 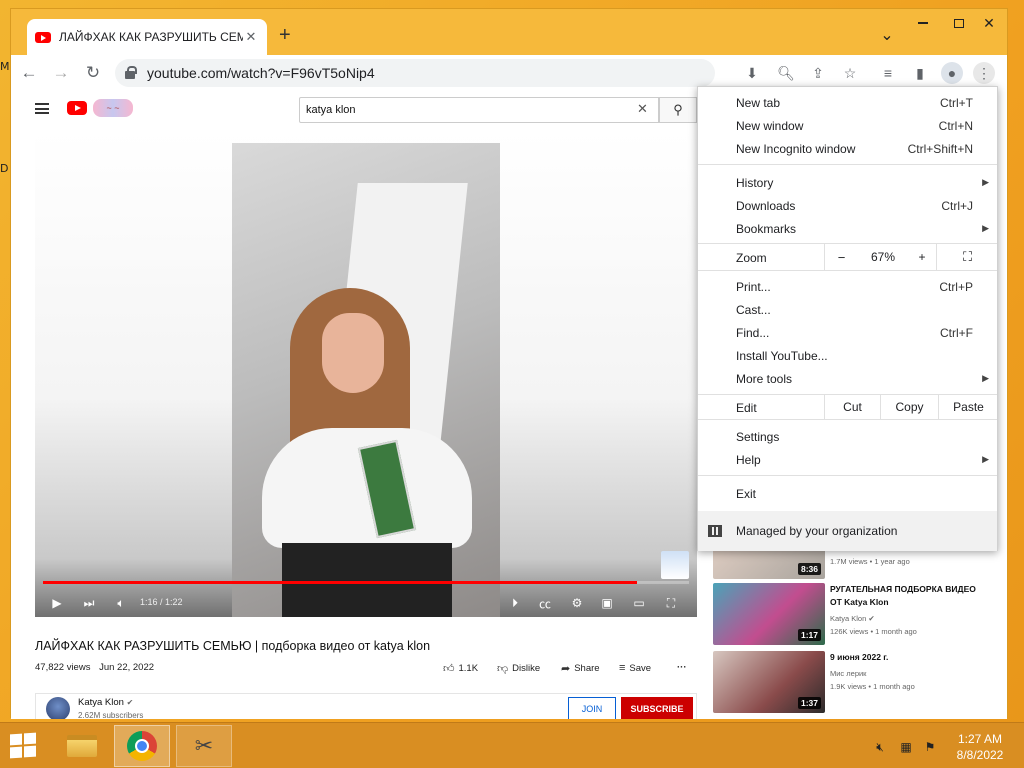 What do you see at coordinates (959, 23) in the screenshot?
I see `maximize-button` at bounding box center [959, 23].